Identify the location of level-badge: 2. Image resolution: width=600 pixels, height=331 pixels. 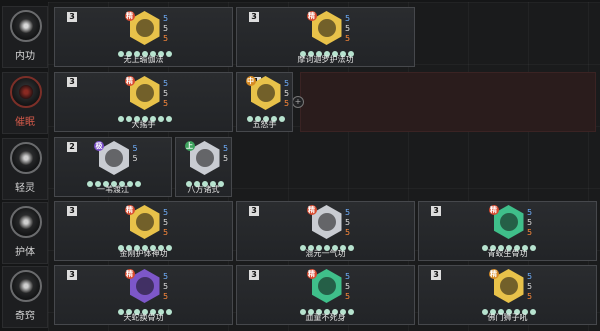
(72, 147).